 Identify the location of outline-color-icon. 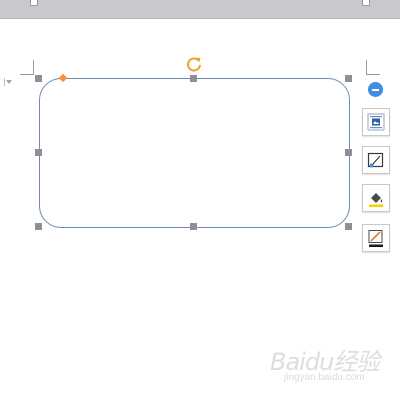
(375, 238).